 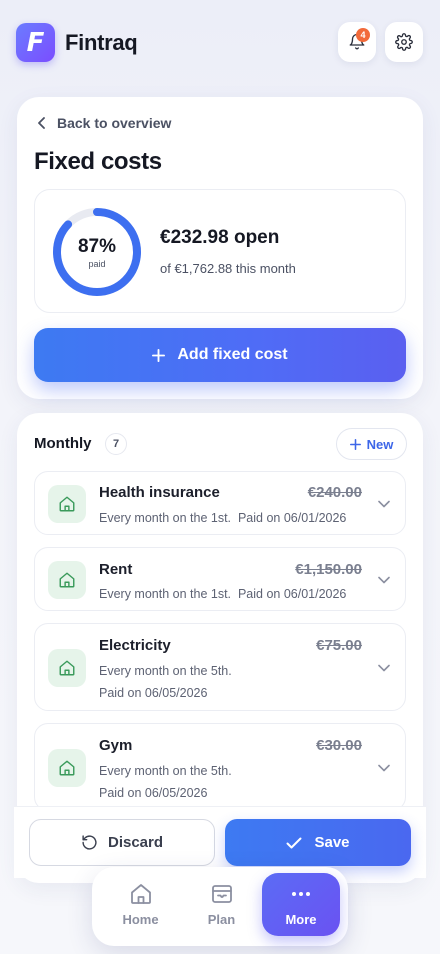 What do you see at coordinates (220, 43) in the screenshot?
I see `app-header: F Fintraq 4` at bounding box center [220, 43].